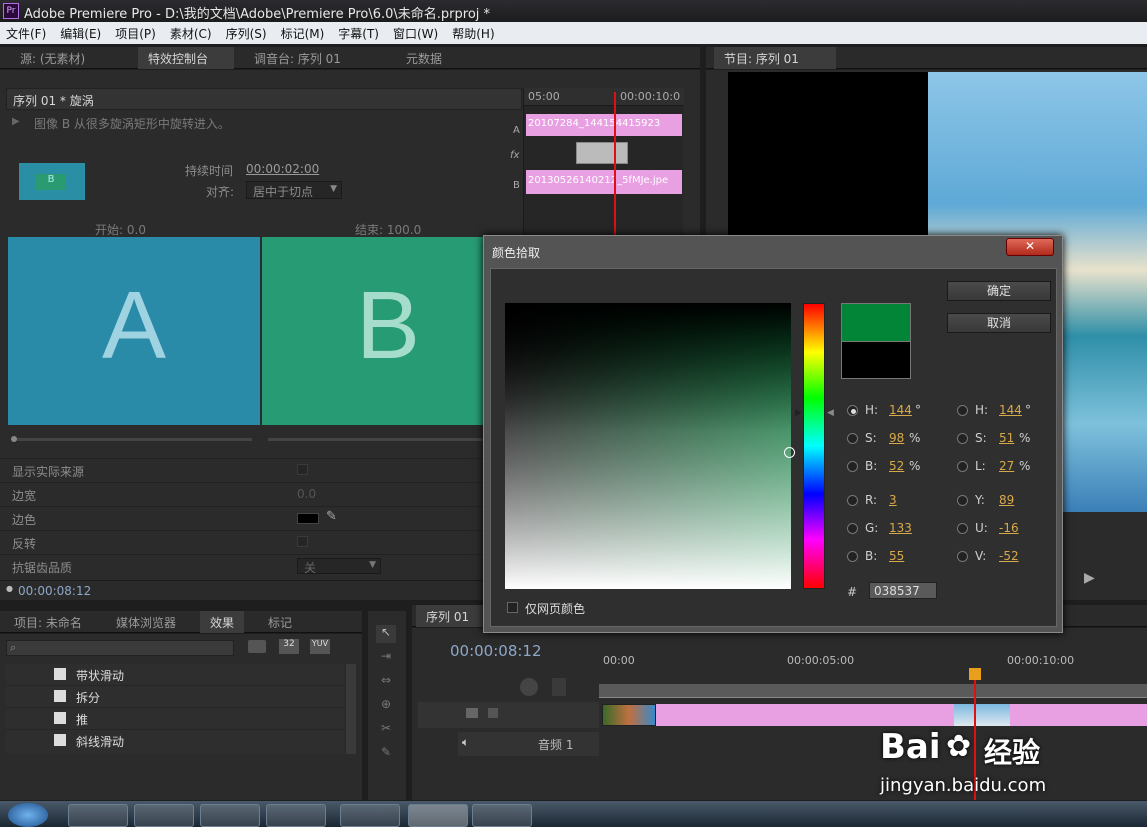 The width and height of the screenshot is (1147, 827). Describe the element at coordinates (474, 32) in the screenshot. I see `menu-help: 帮助(H)` at that location.